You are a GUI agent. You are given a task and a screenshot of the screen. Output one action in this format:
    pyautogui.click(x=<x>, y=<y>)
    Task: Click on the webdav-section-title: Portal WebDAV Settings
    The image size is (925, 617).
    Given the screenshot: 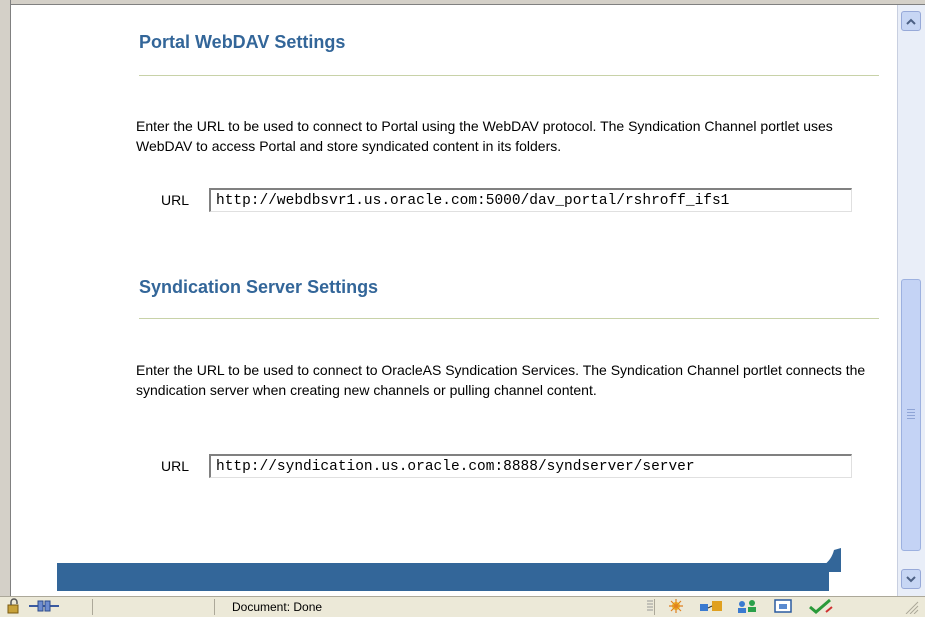 What is the action you would take?
    pyautogui.click(x=242, y=42)
    